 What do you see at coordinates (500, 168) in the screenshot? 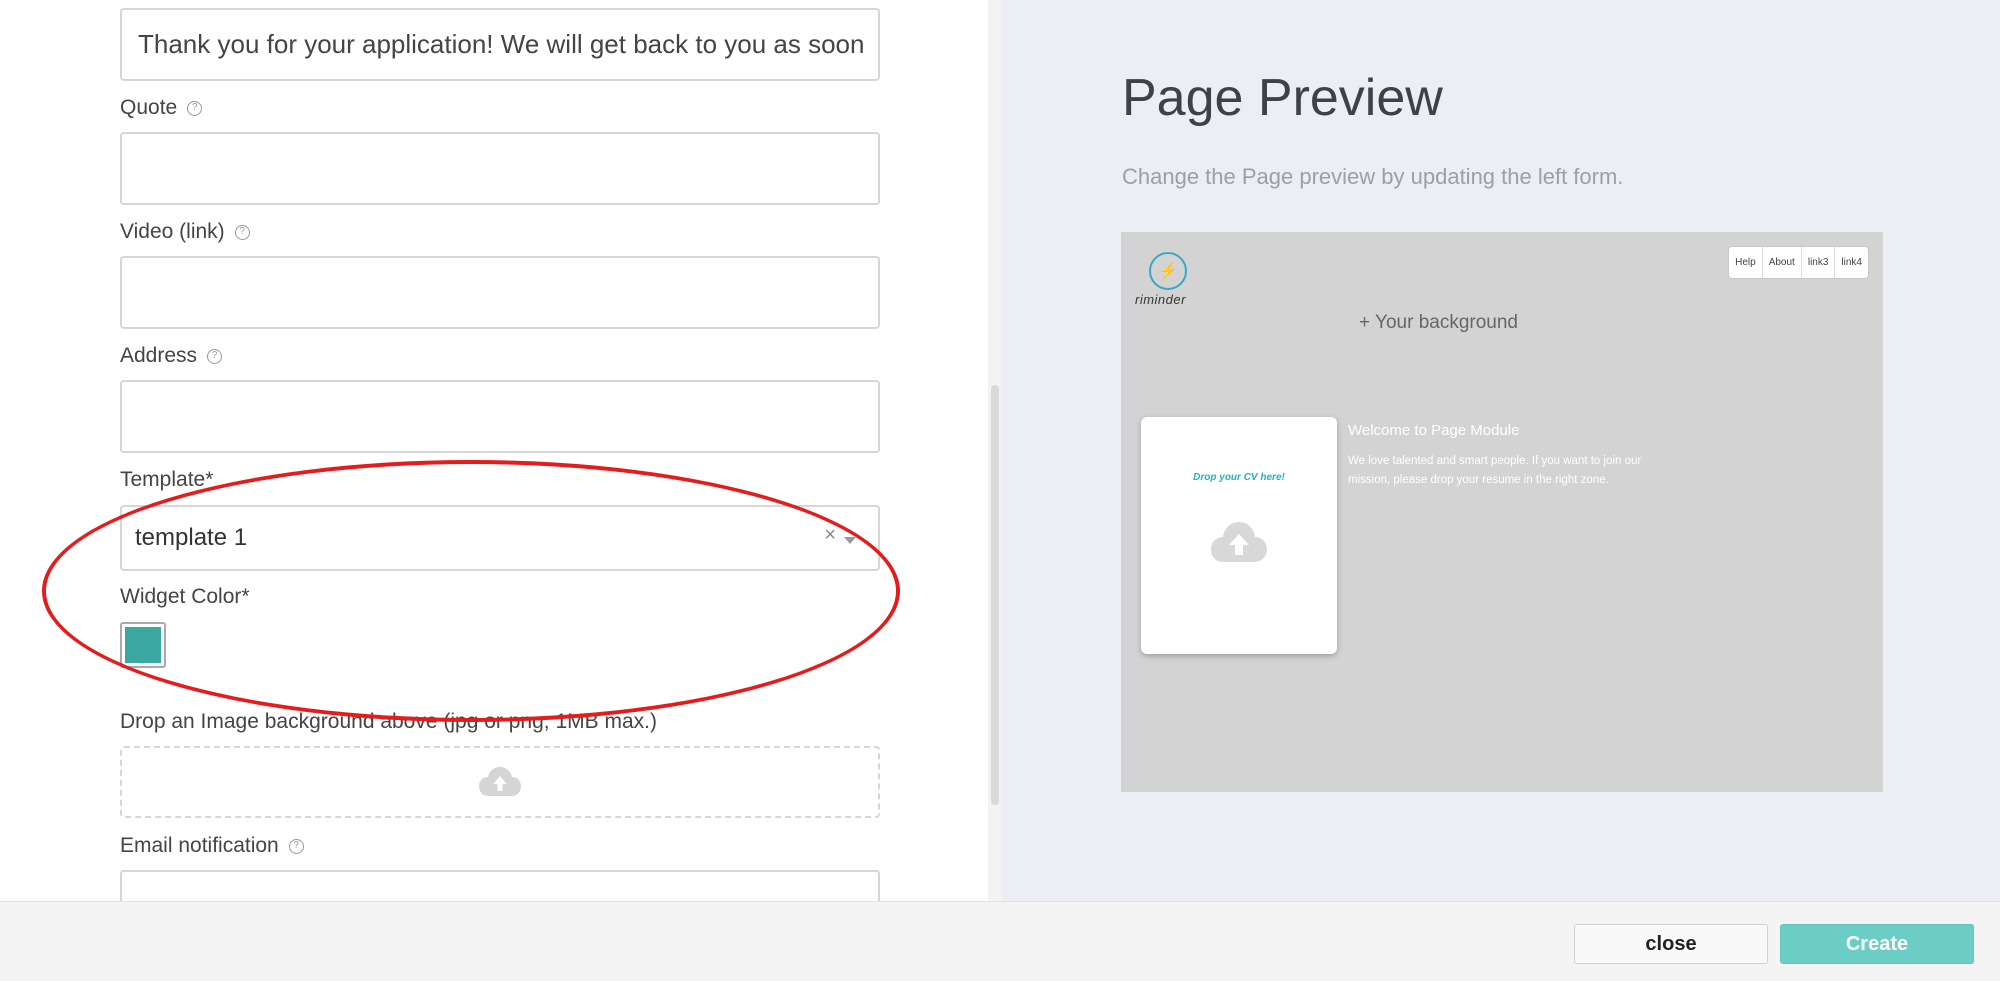
I see `quote-input` at bounding box center [500, 168].